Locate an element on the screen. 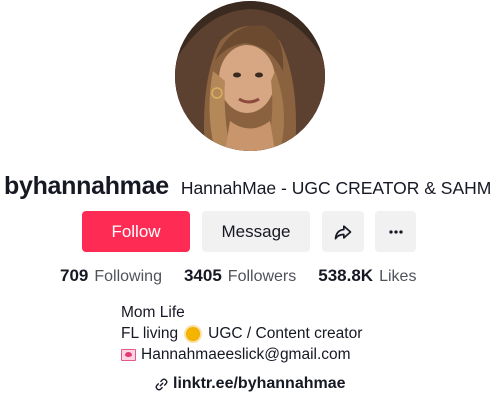 The image size is (500, 400). likes-count: 538.8K is located at coordinates (346, 275).